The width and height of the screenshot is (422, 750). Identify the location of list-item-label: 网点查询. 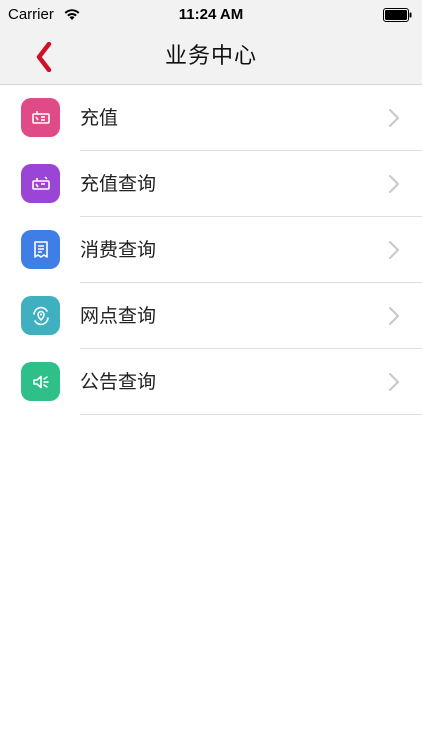
(118, 316).